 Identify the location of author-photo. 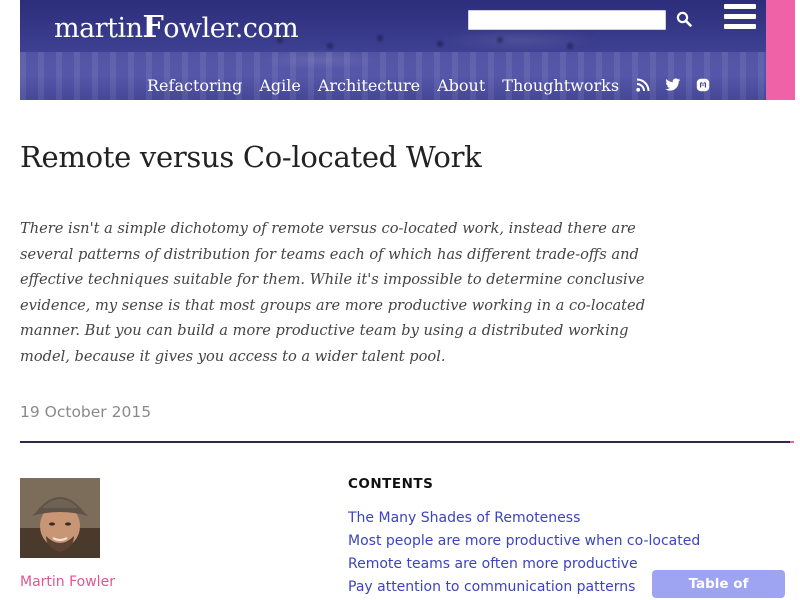
(60, 518).